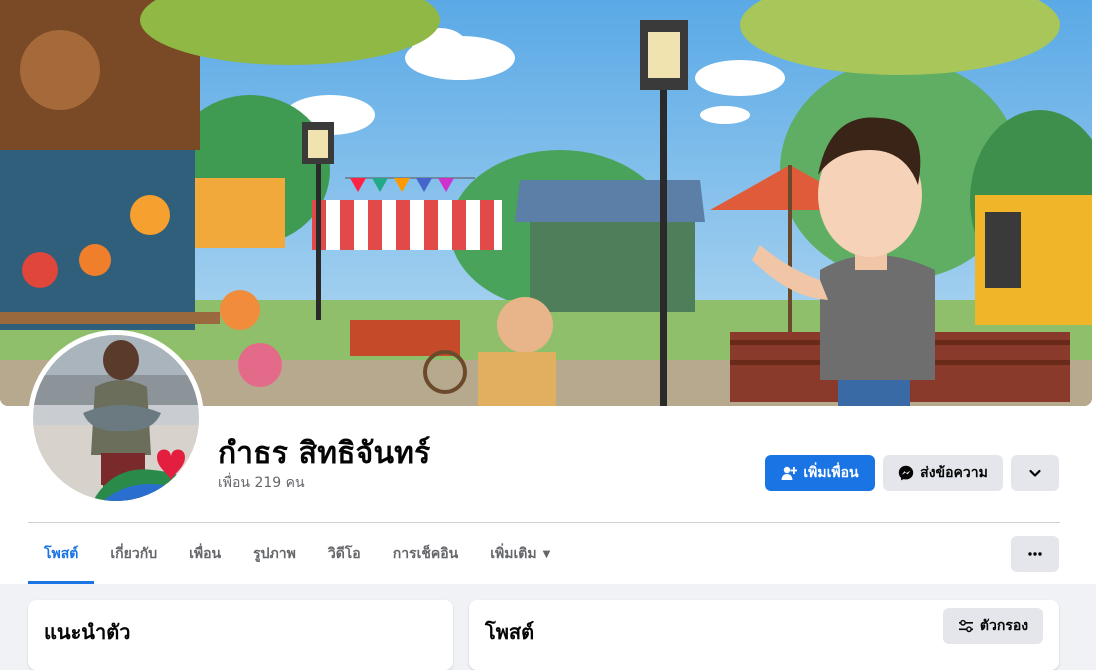 The width and height of the screenshot is (1096, 670). Describe the element at coordinates (146, 475) in the screenshot. I see `heart-frame-overlay` at that location.